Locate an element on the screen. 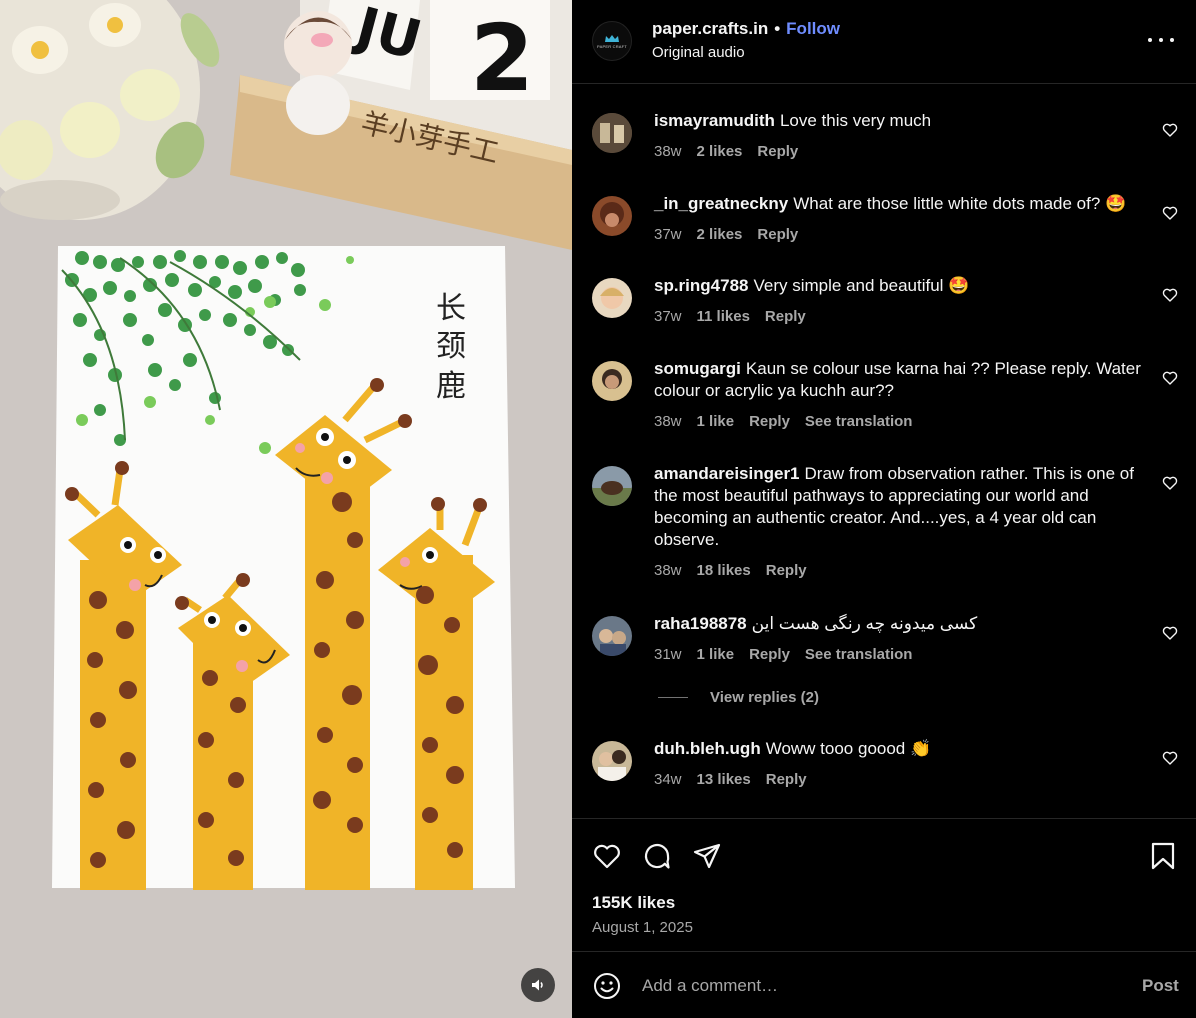  comment-text: Very simple and beautiful 🤩 is located at coordinates (861, 285).